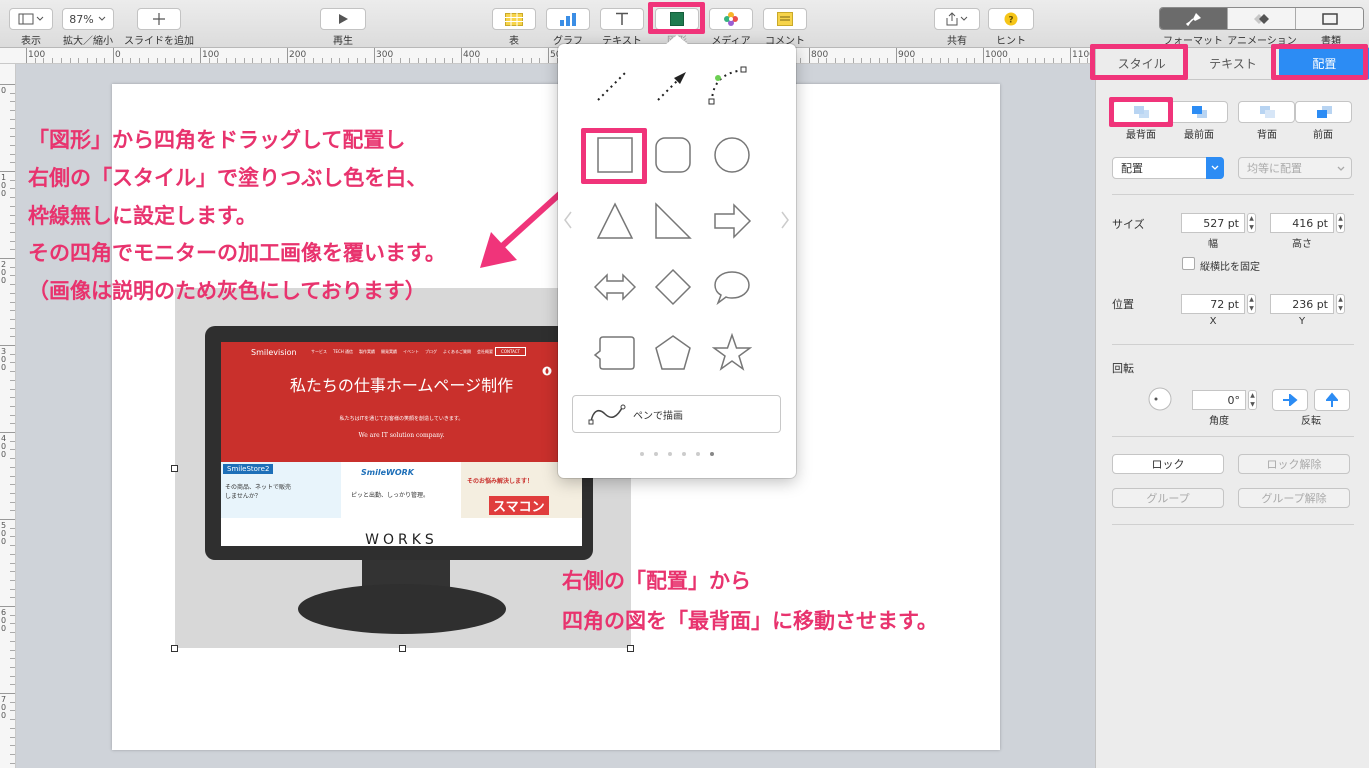 This screenshot has width=1369, height=768. I want to click on site-nav-item: イベント, so click(411, 351).